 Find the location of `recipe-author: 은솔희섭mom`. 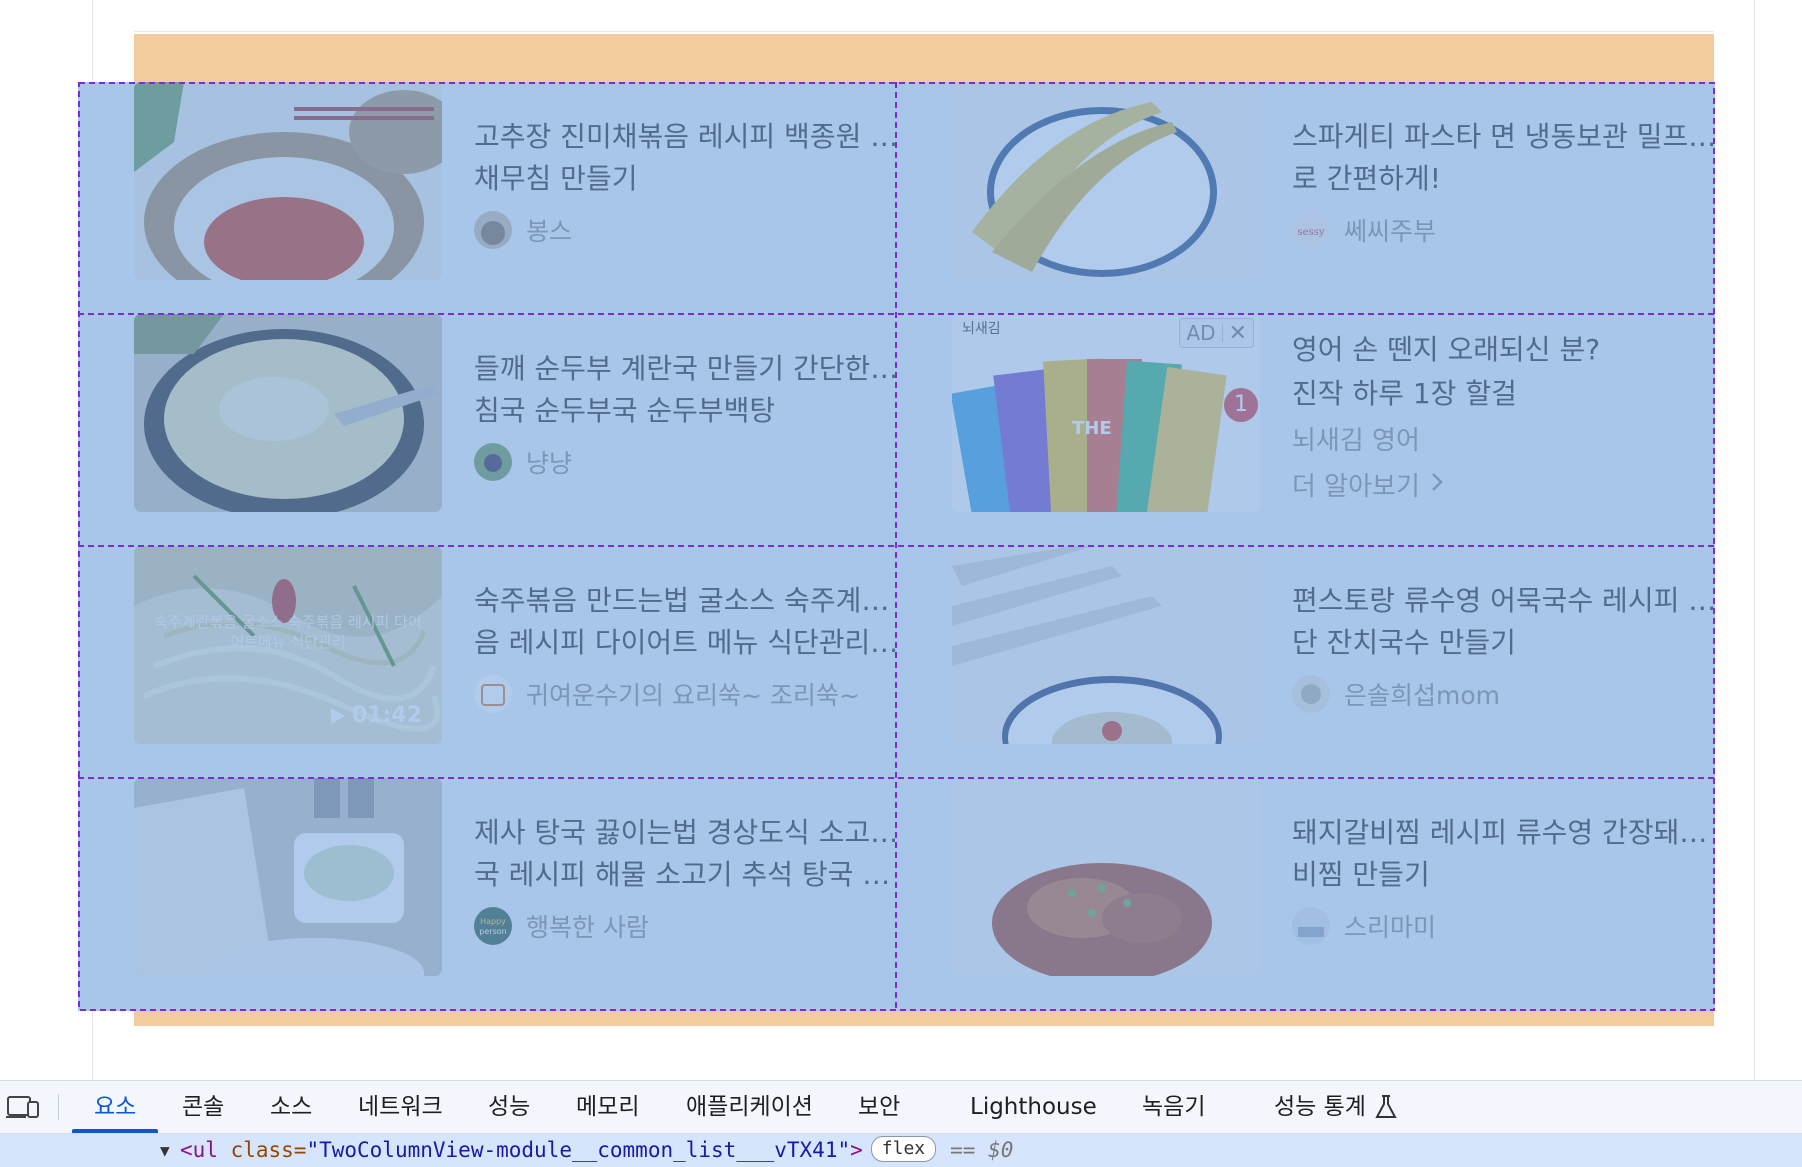

recipe-author: 은솔희섭mom is located at coordinates (1396, 694).